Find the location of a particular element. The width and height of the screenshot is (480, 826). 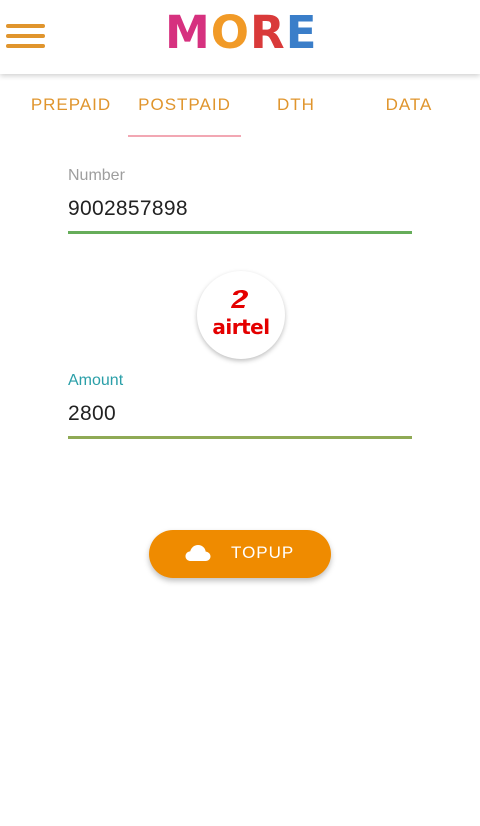

operator-logo: airtel is located at coordinates (241, 315).